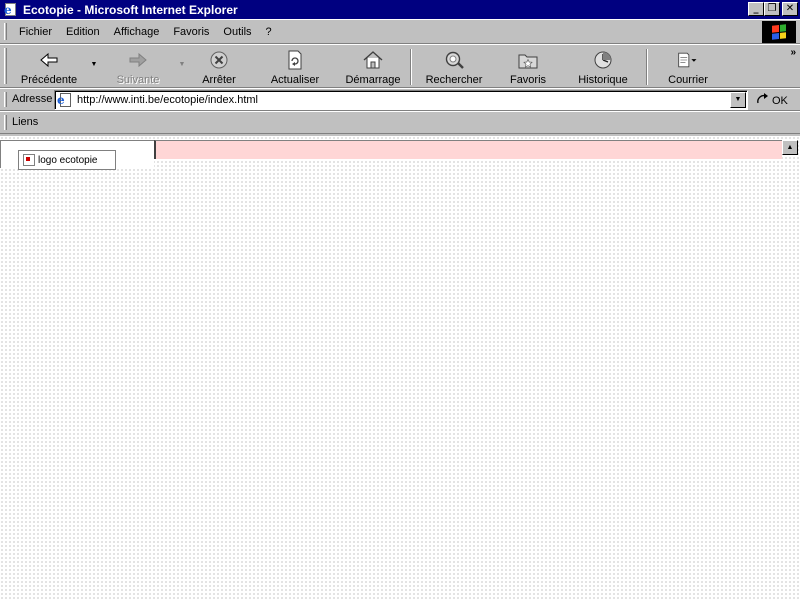  Describe the element at coordinates (780, 100) in the screenshot. I see `go-label: OK` at that location.